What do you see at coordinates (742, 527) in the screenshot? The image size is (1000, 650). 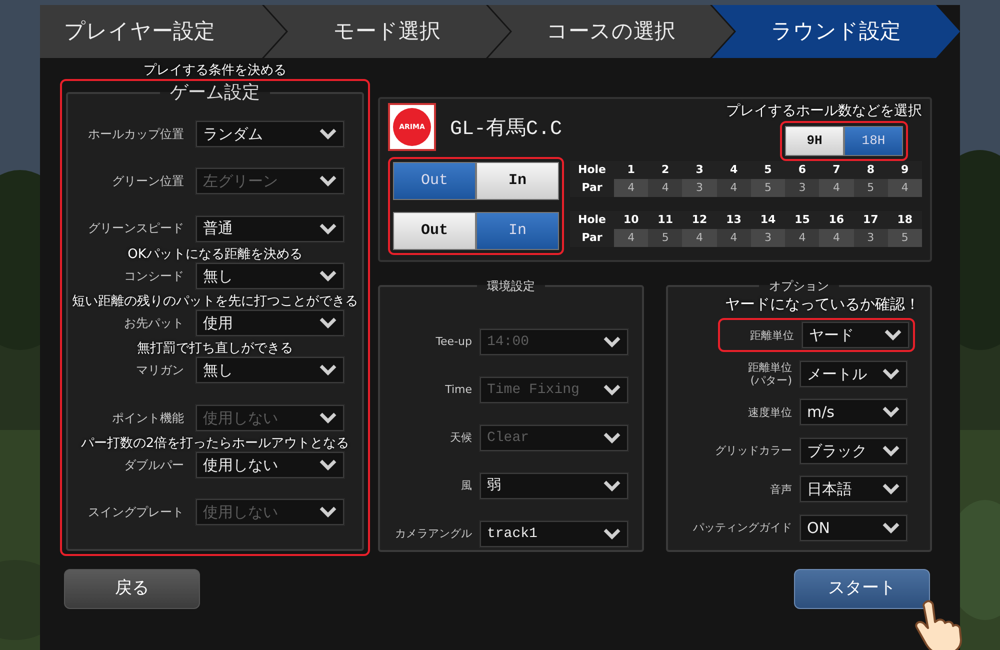 I see `field-label: パッティングガイド` at bounding box center [742, 527].